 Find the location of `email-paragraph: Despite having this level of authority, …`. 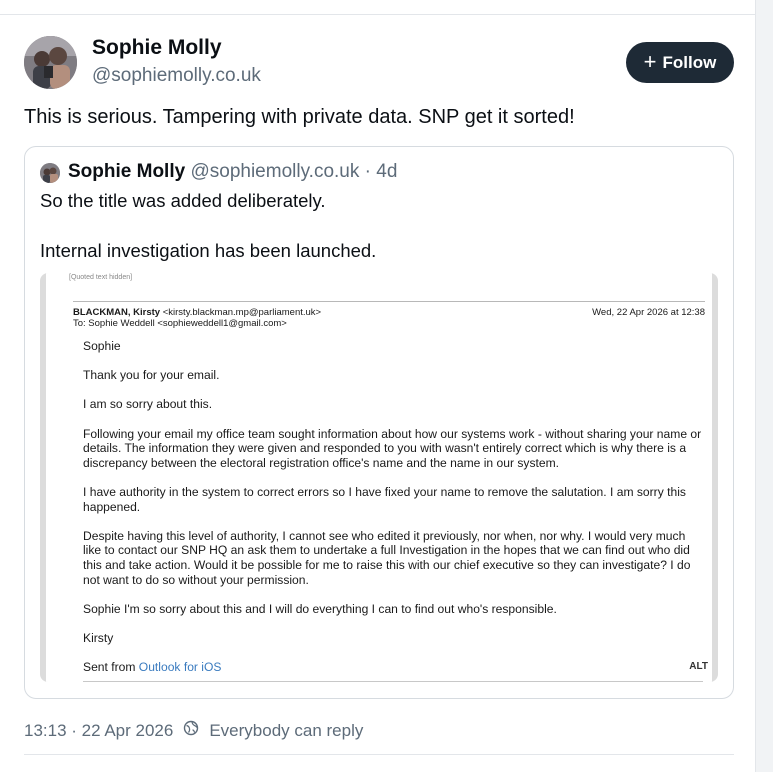

email-paragraph: Despite having this level of authority, … is located at coordinates (387, 557).